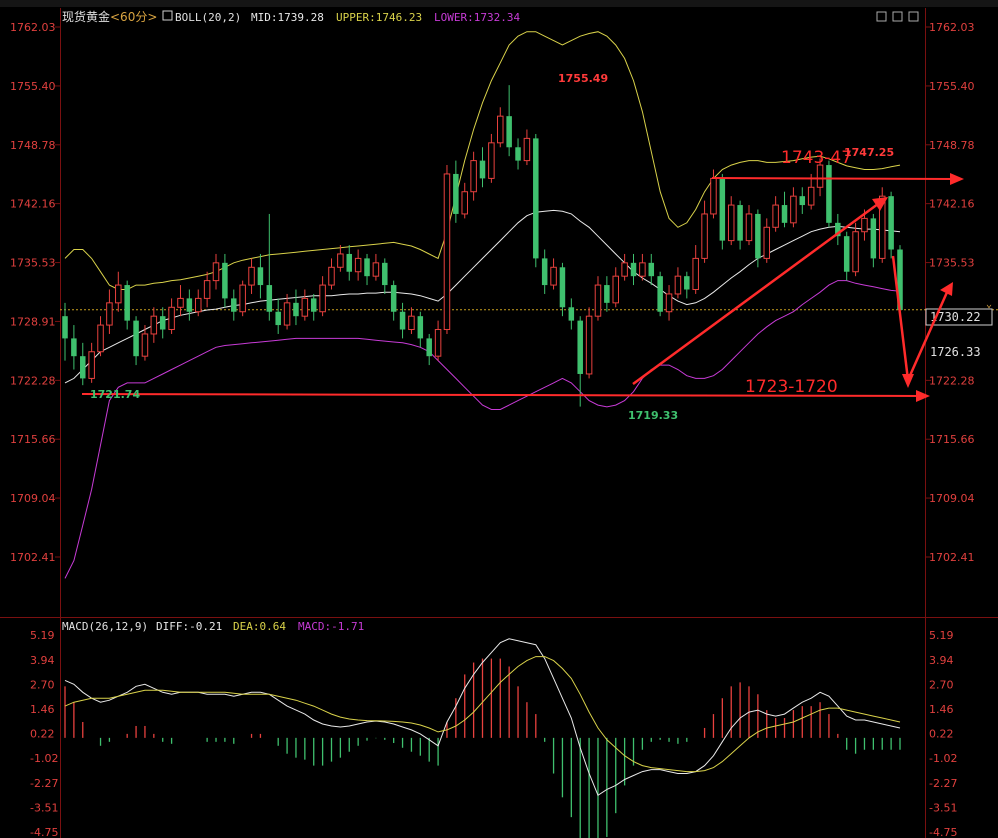 This screenshot has height=838, width=998. I want to click on macd-tick-label-right: 0.22, so click(941, 734).